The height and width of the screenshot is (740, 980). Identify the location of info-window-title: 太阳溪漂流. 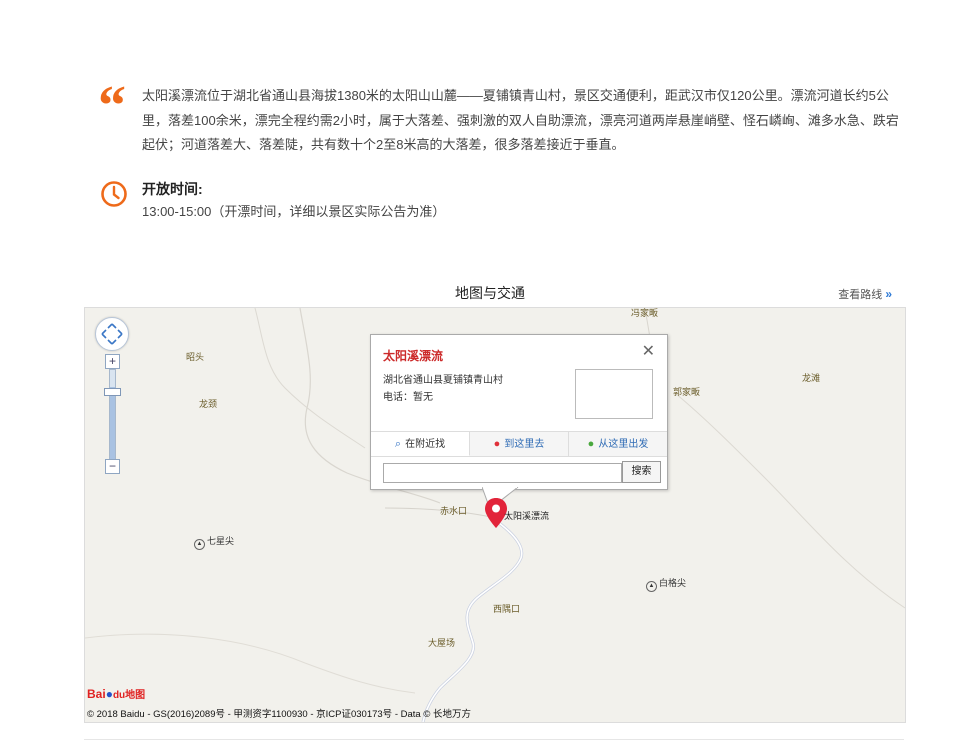
(413, 356).